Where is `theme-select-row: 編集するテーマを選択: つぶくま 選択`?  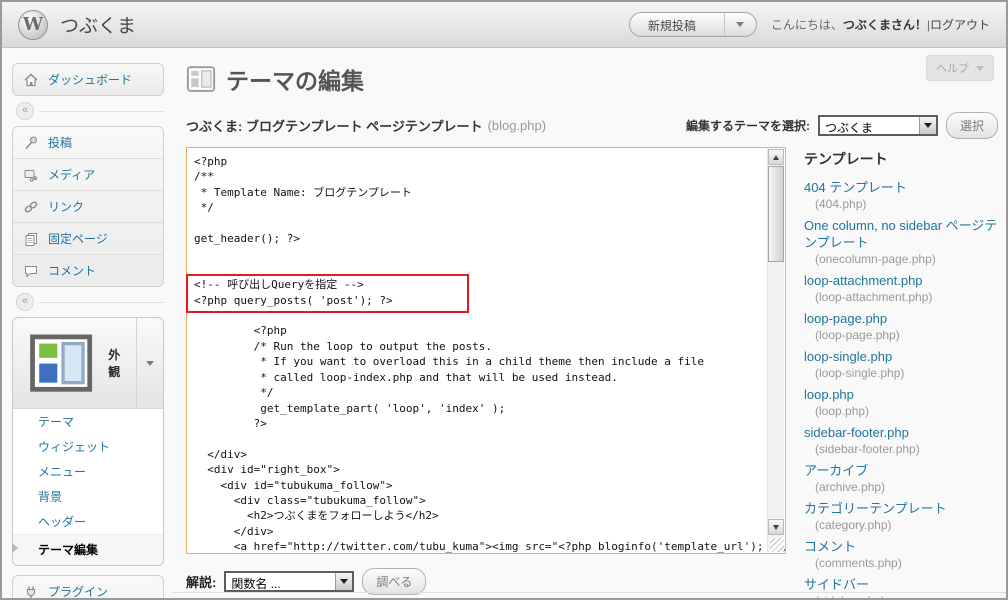 theme-select-row: 編集するテーマを選択: つぶくま 選択 is located at coordinates (842, 125).